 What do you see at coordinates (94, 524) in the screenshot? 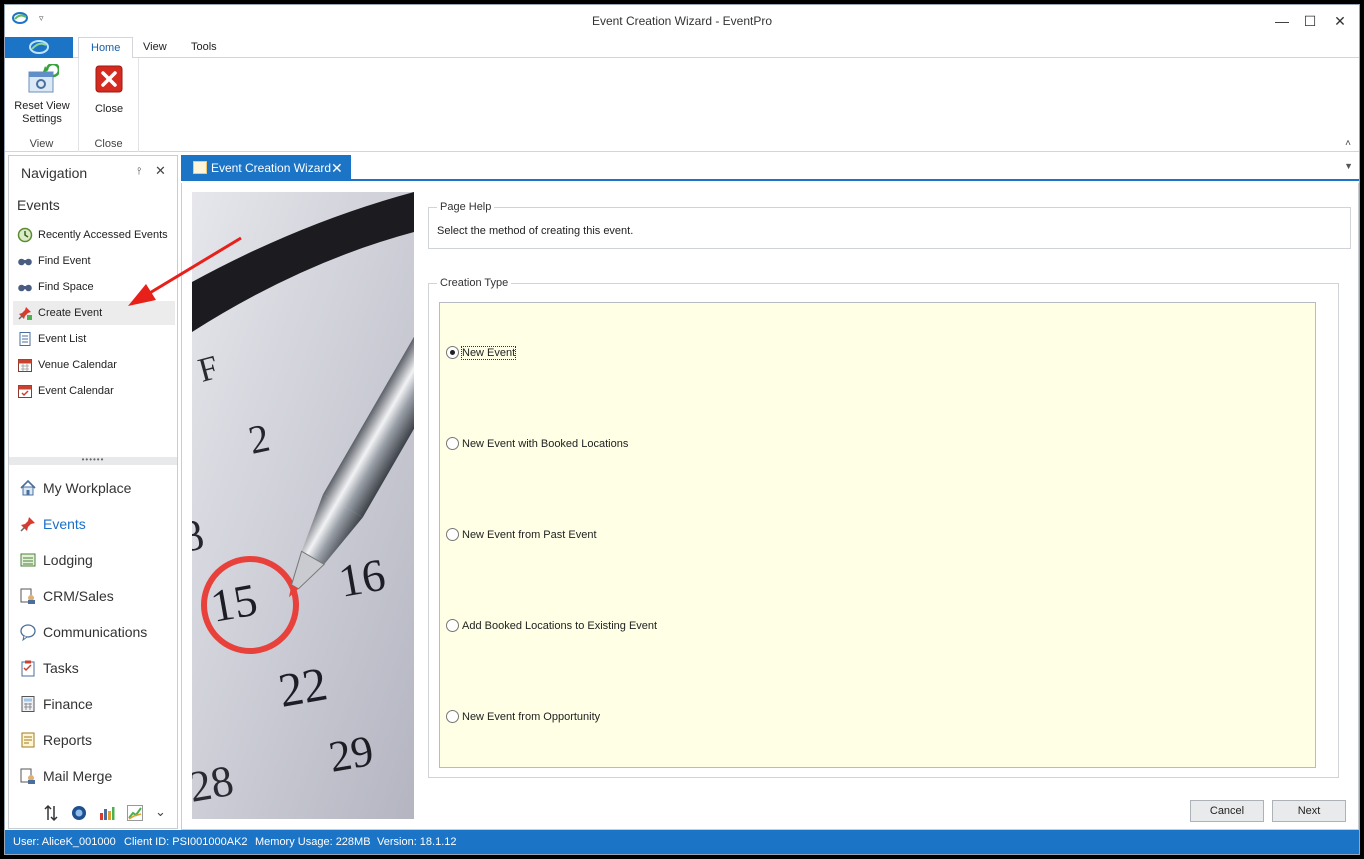
I see `module-events: Events` at bounding box center [94, 524].